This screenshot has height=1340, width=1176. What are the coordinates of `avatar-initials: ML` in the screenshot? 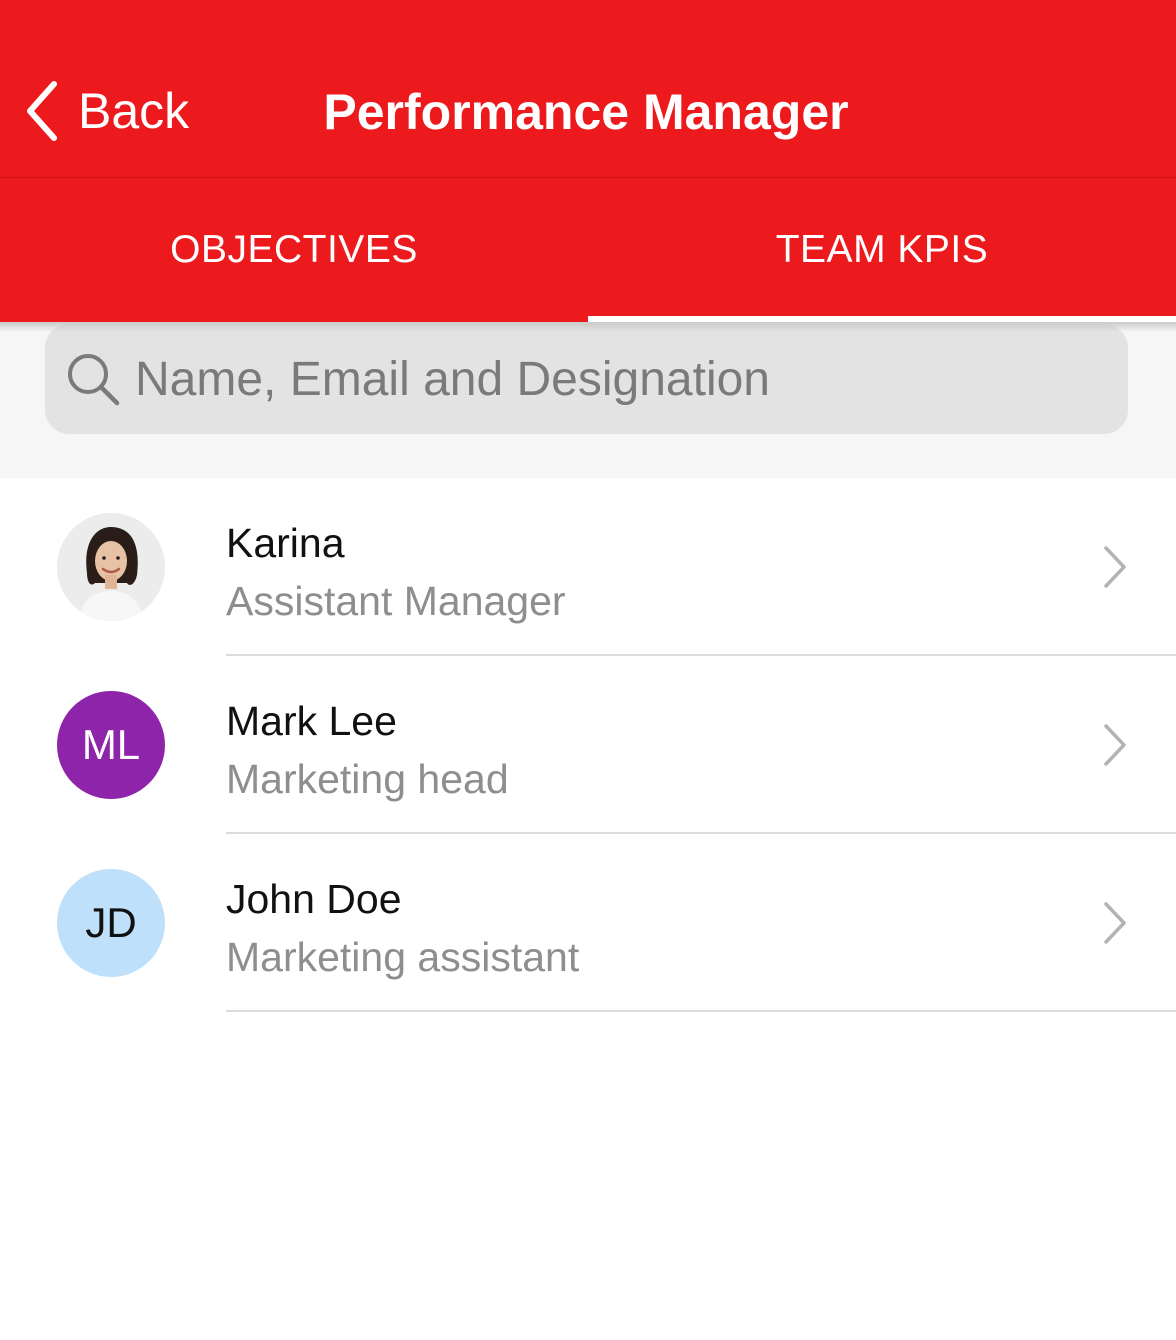 It's located at (111, 744).